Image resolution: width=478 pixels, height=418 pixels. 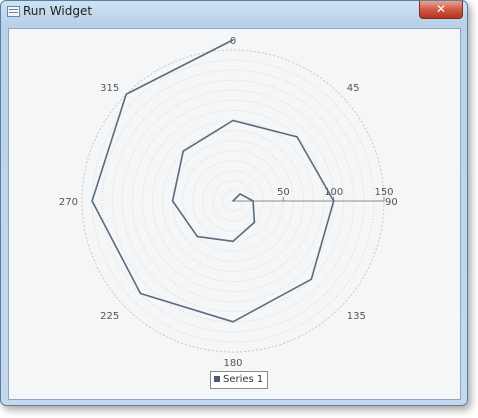 What do you see at coordinates (283, 192) in the screenshot?
I see `radial-tick-label: 50` at bounding box center [283, 192].